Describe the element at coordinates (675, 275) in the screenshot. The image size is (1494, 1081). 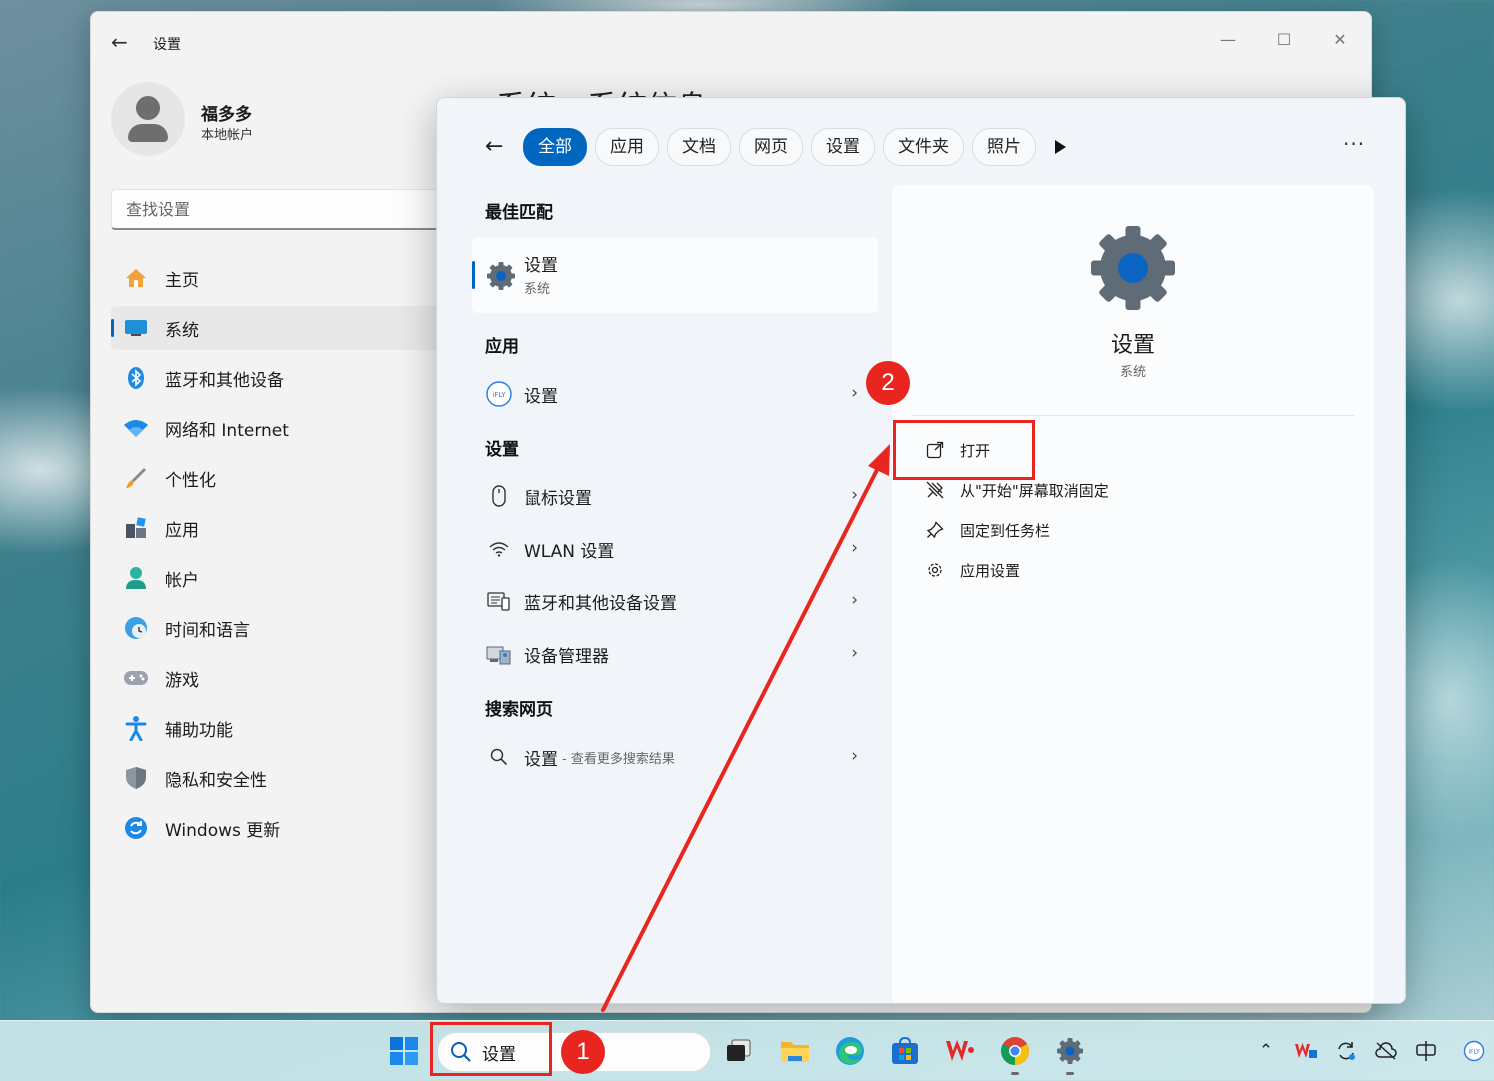
I see `best-match-result: 设置 系统` at that location.